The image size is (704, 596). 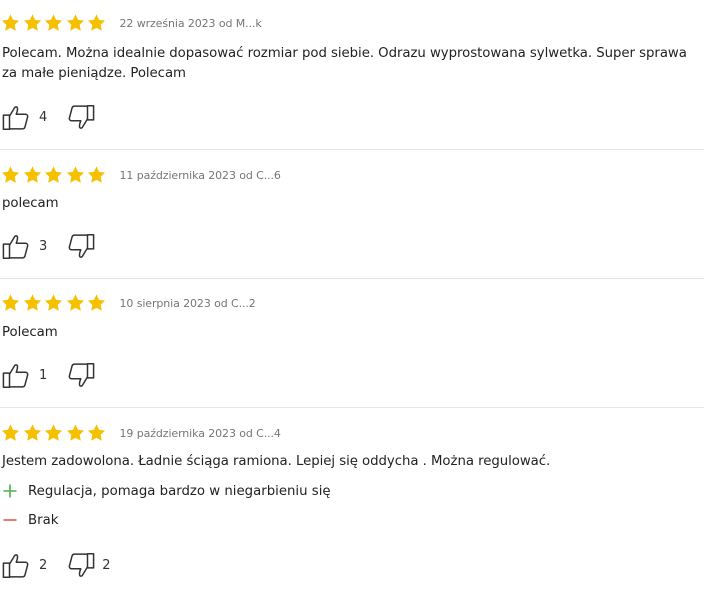 I want to click on like-count: 1, so click(x=43, y=375).